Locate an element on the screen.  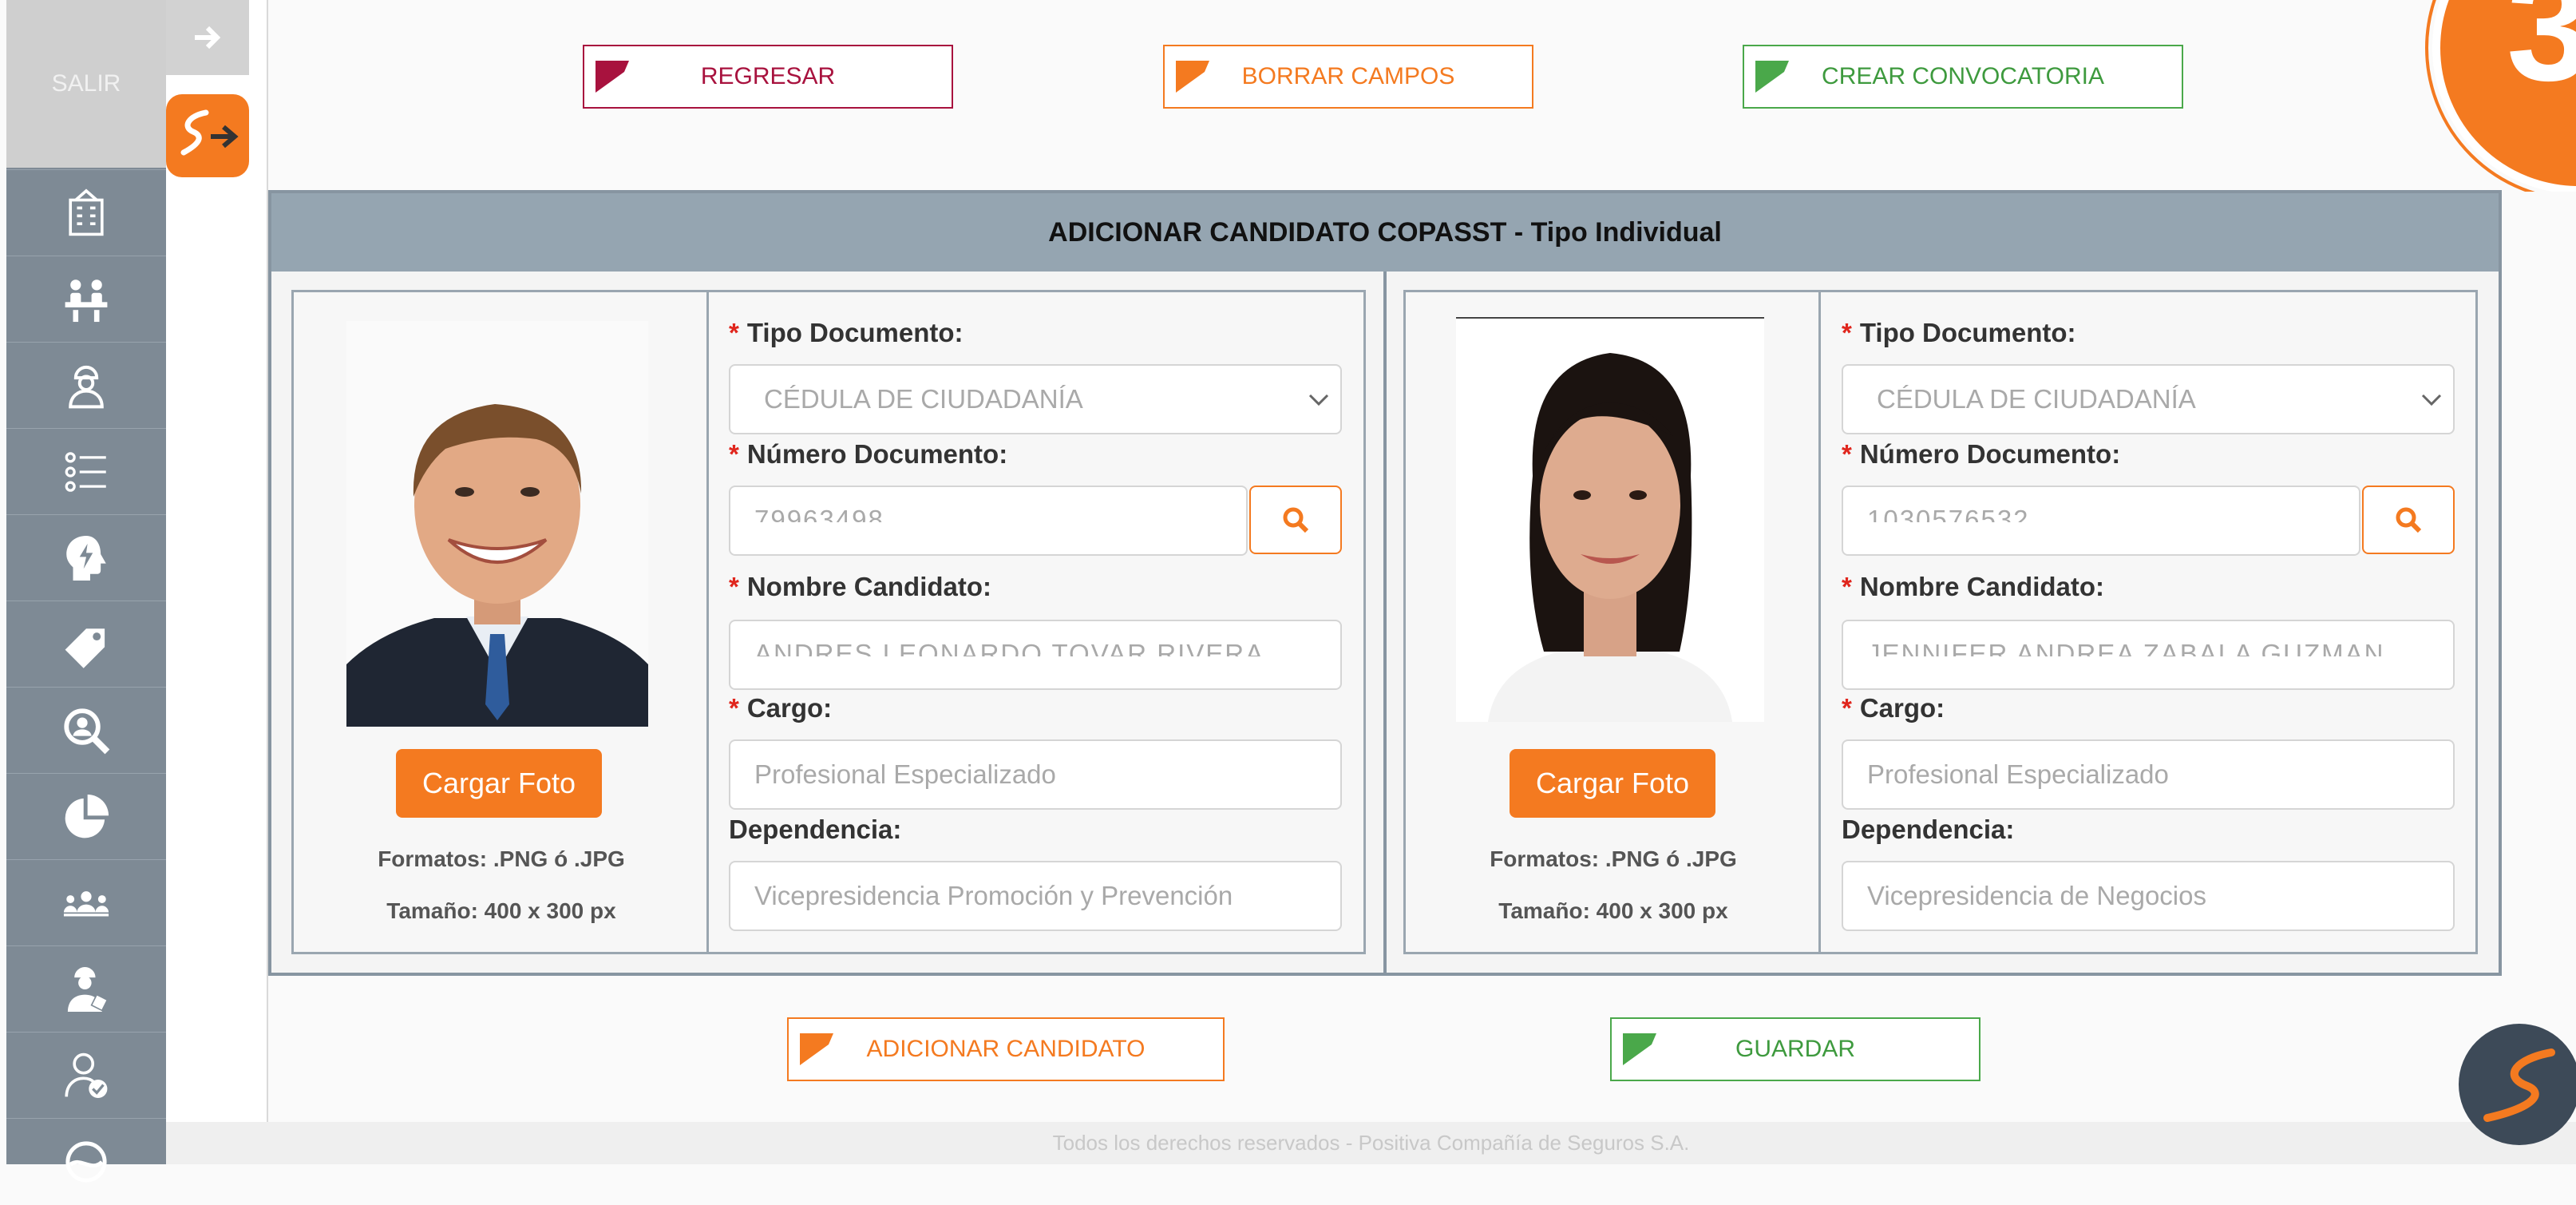
department-field-2: Vicepresidencia de Negocios is located at coordinates (2148, 896).